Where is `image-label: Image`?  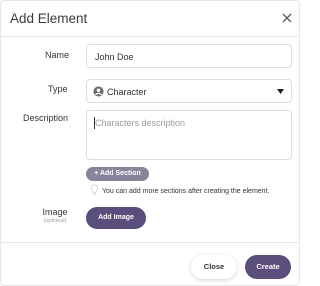 image-label: Image is located at coordinates (55, 212).